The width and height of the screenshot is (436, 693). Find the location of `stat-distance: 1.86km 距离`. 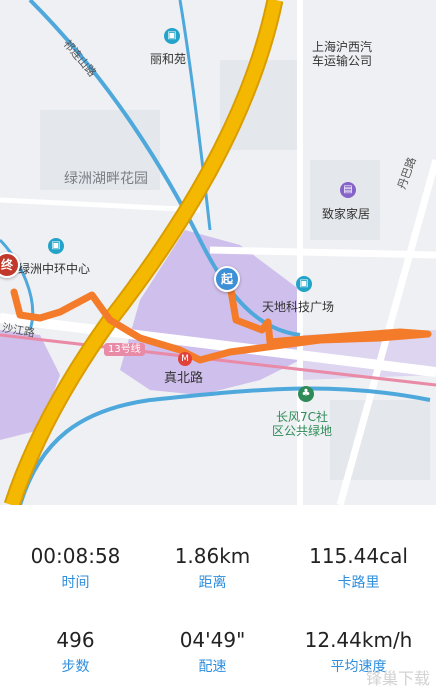

stat-distance: 1.86km 距离 is located at coordinates (212, 568).